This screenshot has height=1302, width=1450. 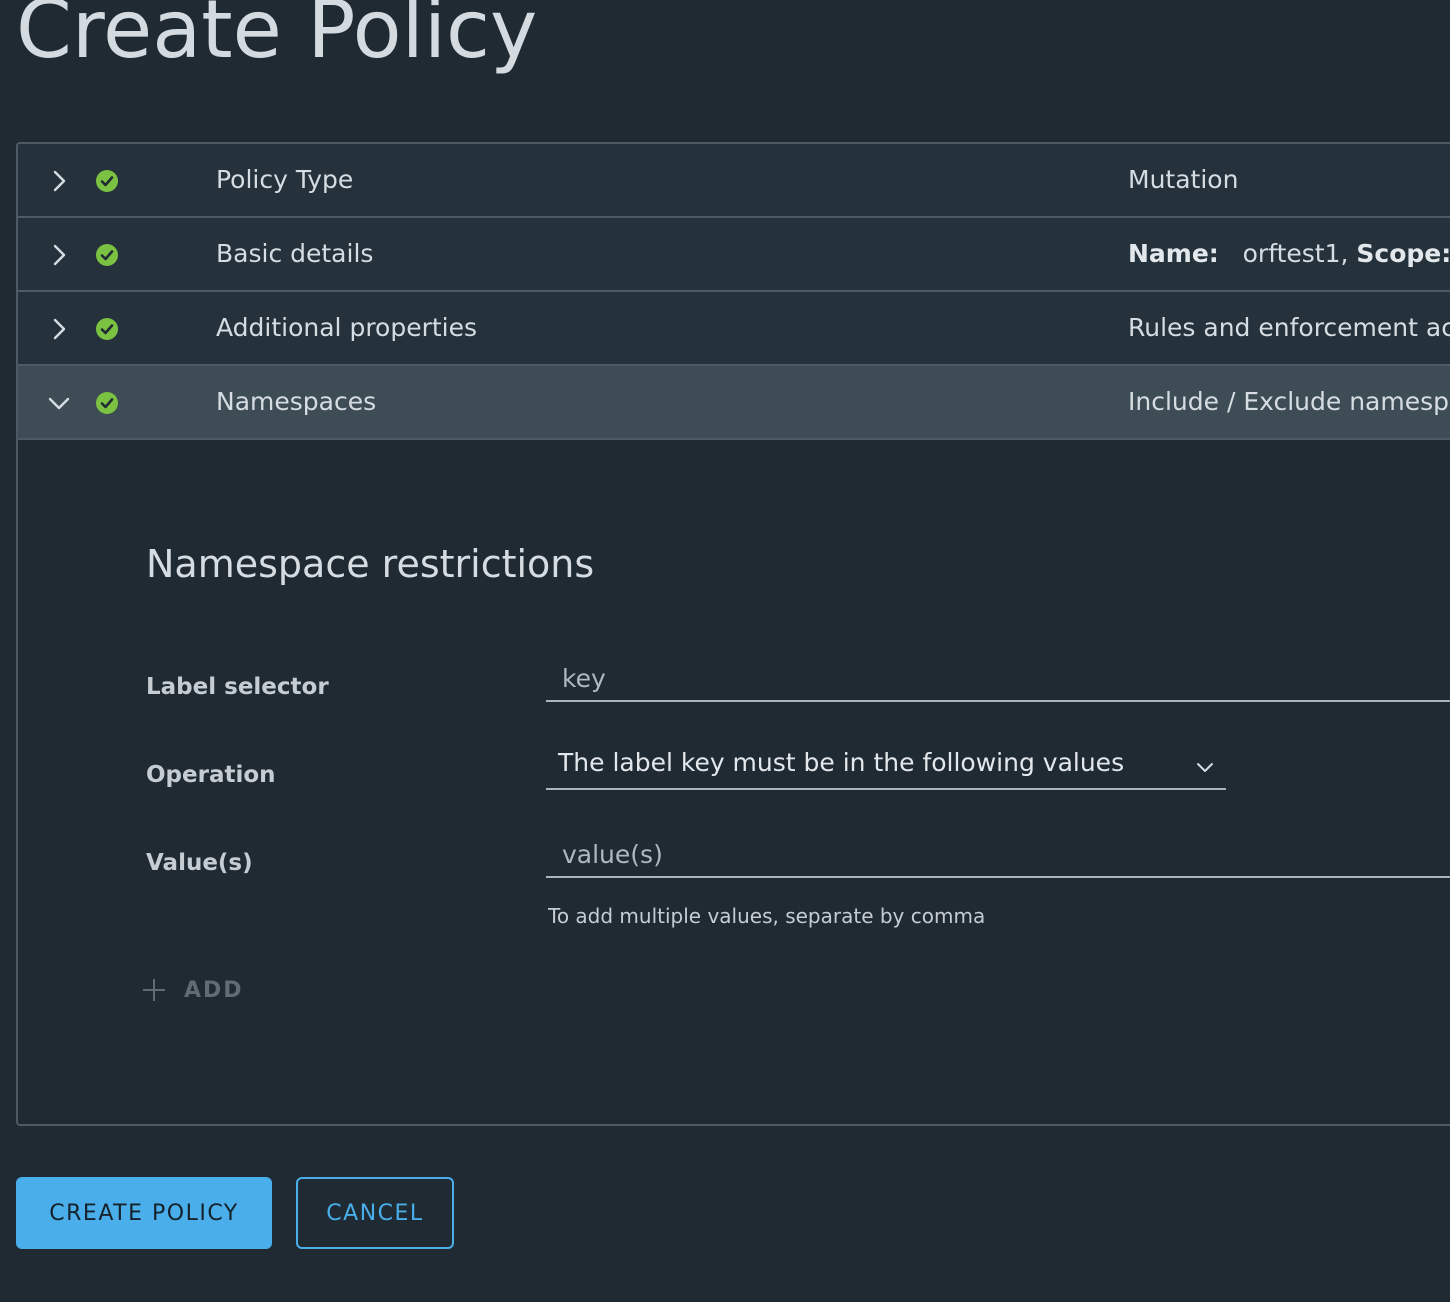 What do you see at coordinates (295, 253) in the screenshot?
I see `step-title: Basic details` at bounding box center [295, 253].